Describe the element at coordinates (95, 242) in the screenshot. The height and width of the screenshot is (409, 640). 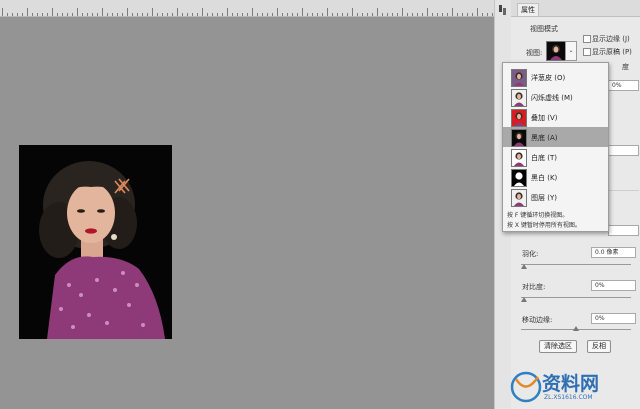
I see `portrait-photo` at that location.